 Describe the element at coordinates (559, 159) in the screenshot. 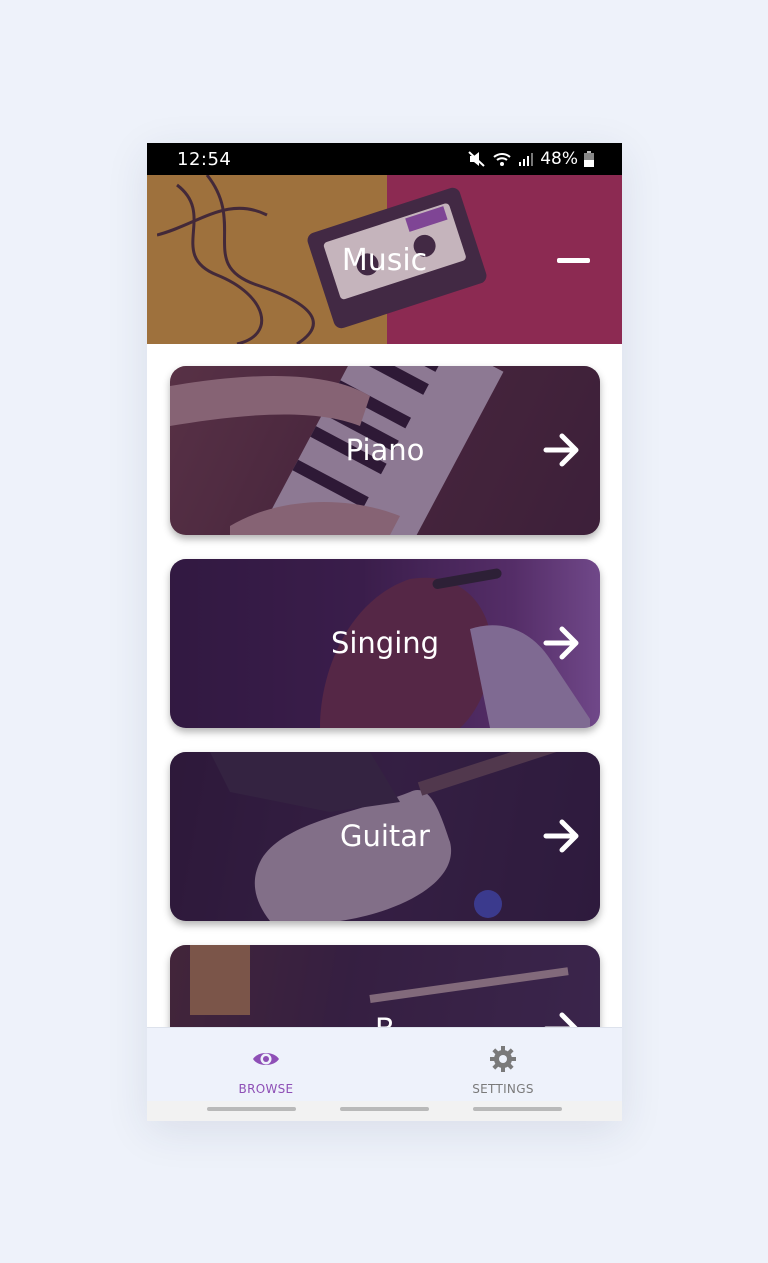

I see `battery-percent: 48%` at that location.